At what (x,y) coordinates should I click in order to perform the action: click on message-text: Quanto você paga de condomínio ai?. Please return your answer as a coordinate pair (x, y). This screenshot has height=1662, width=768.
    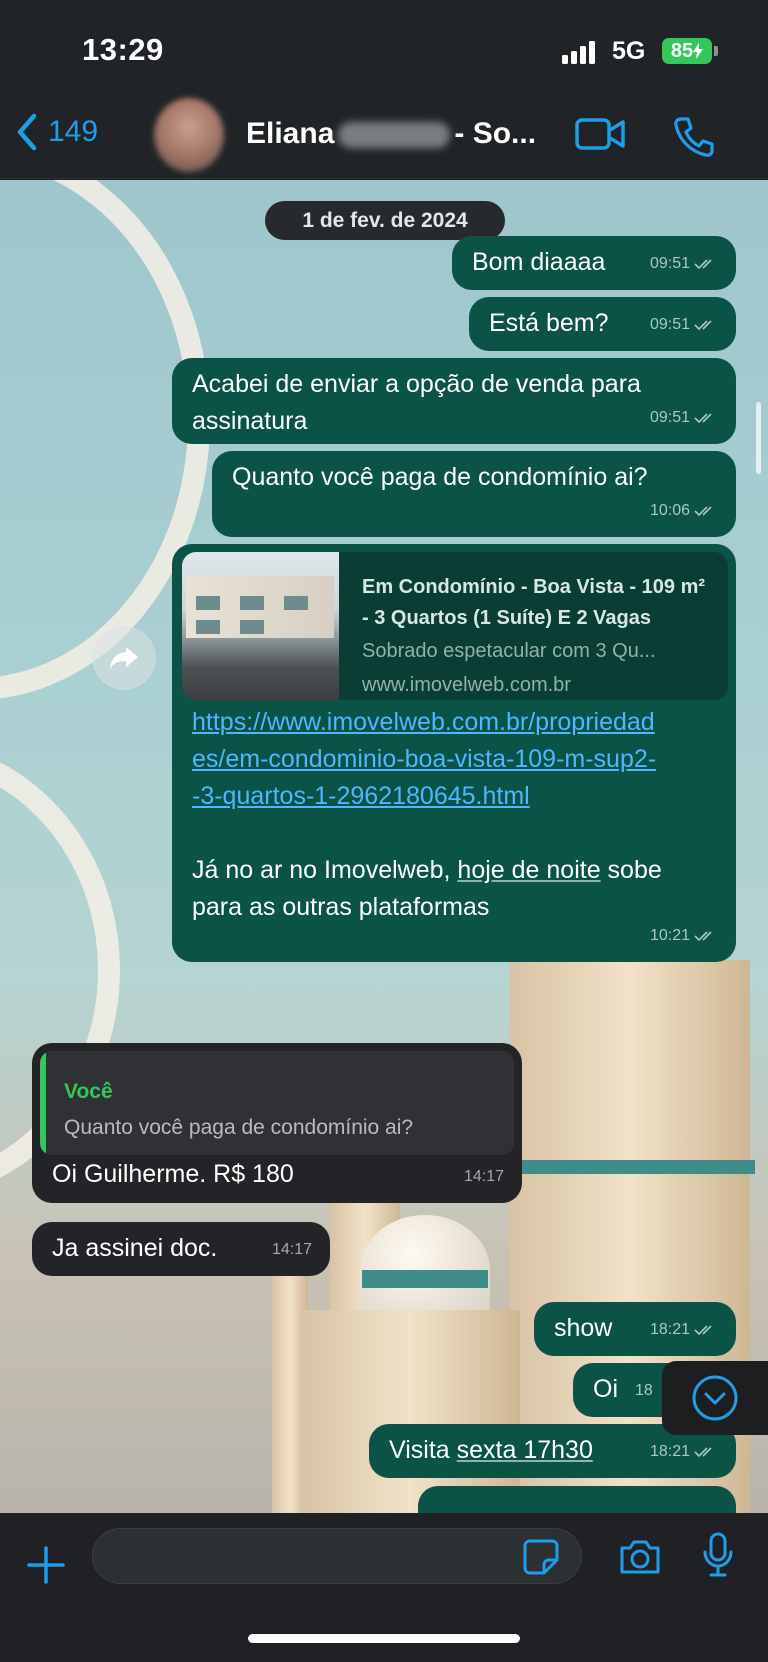
    Looking at the image, I should click on (440, 477).